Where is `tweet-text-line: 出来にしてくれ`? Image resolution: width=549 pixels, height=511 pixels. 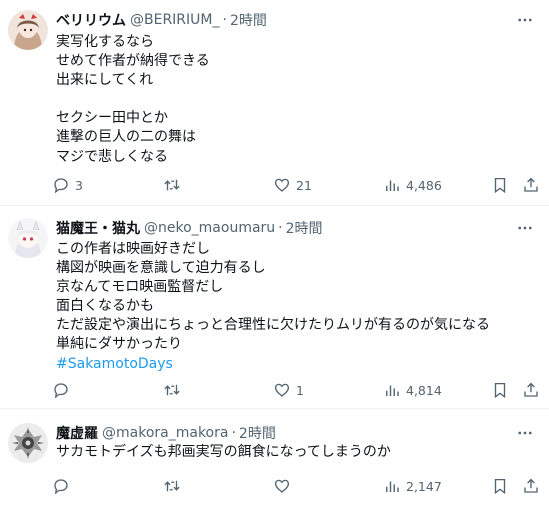 tweet-text-line: 出来にしてくれ is located at coordinates (105, 80).